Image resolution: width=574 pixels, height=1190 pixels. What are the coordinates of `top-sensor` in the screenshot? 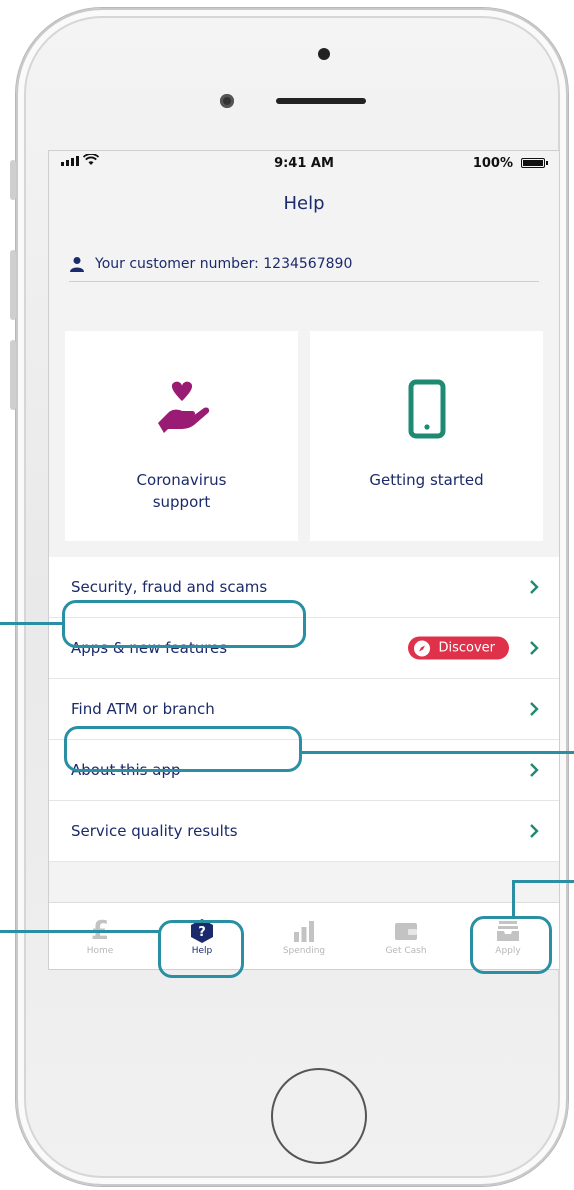 It's located at (324, 54).